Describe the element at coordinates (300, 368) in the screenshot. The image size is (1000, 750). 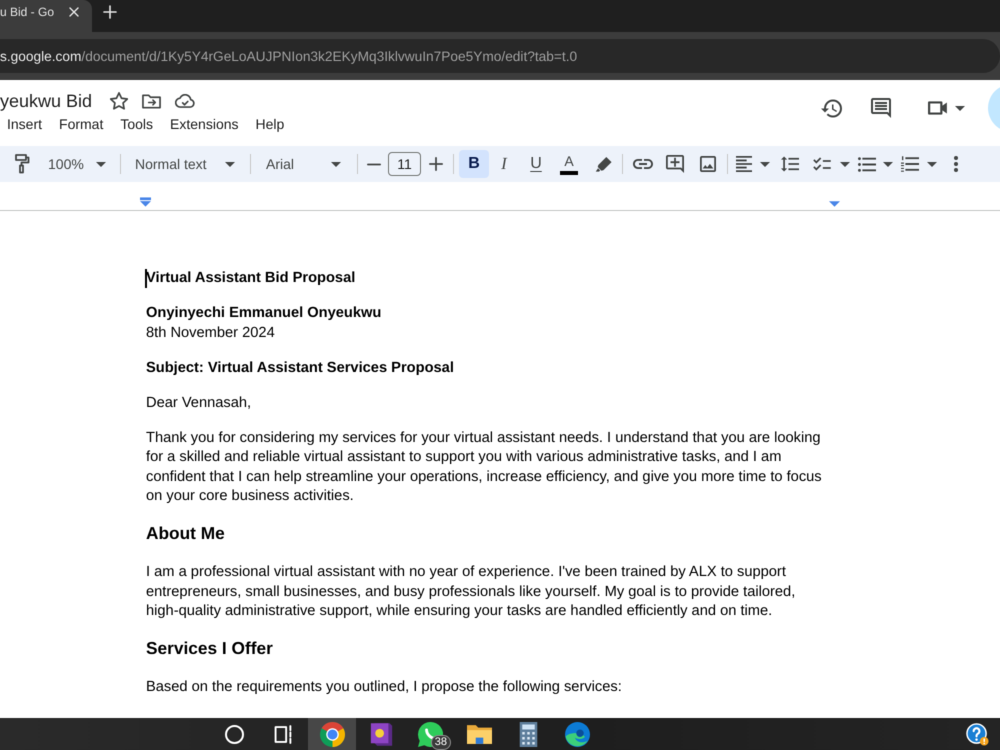
I see `subject-line: Subject: Virtual Assistant Services Proposal` at that location.